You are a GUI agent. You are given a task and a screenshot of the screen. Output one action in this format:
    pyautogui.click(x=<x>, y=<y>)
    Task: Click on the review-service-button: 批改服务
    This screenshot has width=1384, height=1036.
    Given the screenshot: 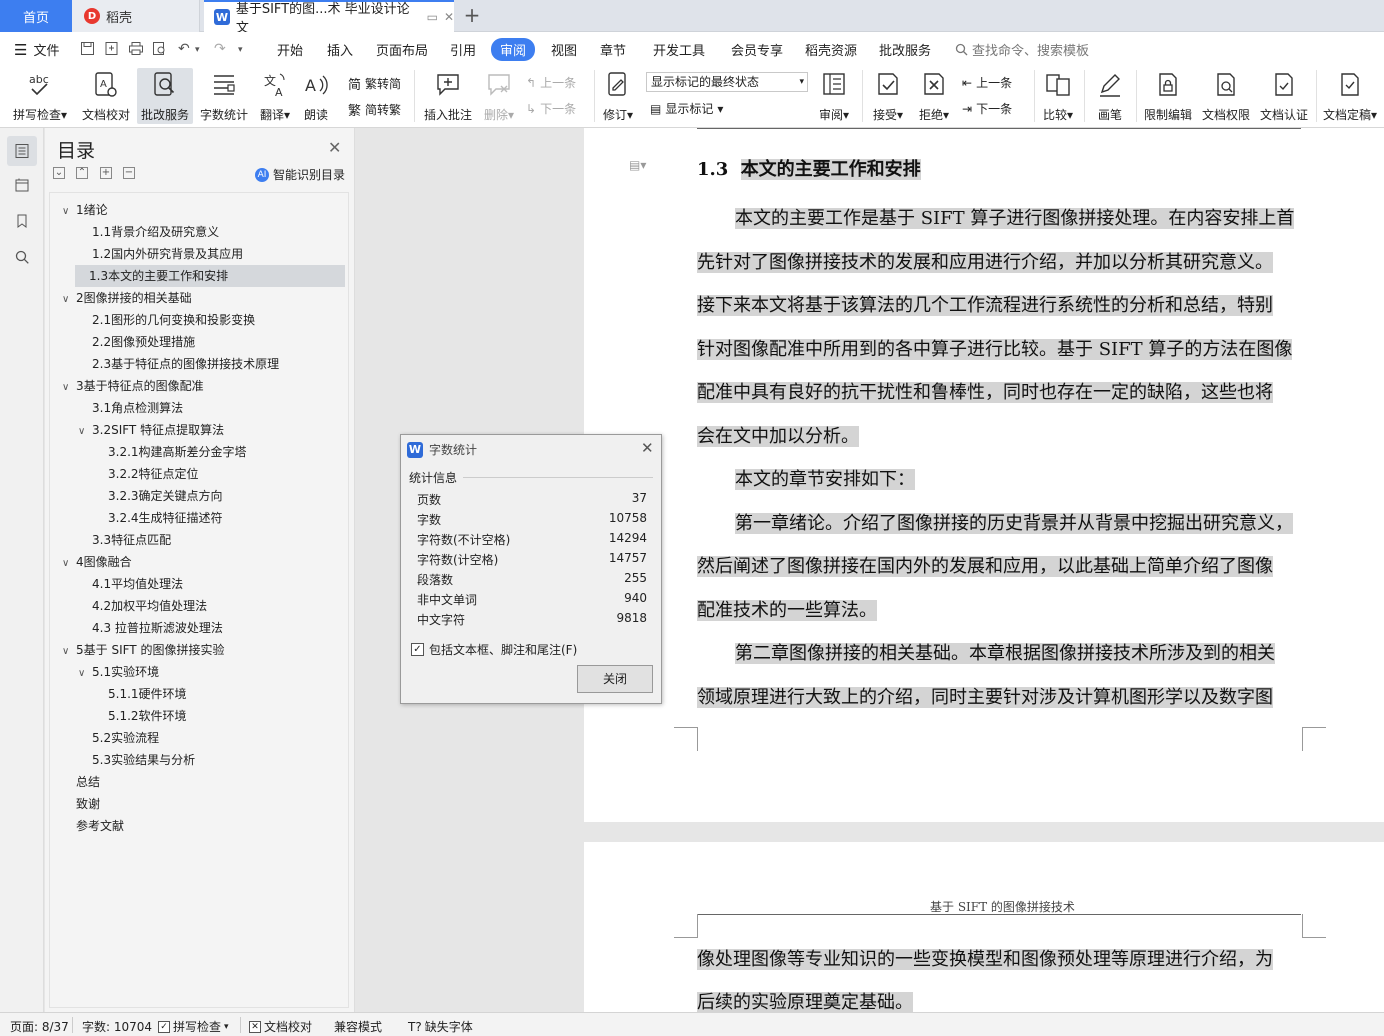 What is the action you would take?
    pyautogui.click(x=165, y=96)
    